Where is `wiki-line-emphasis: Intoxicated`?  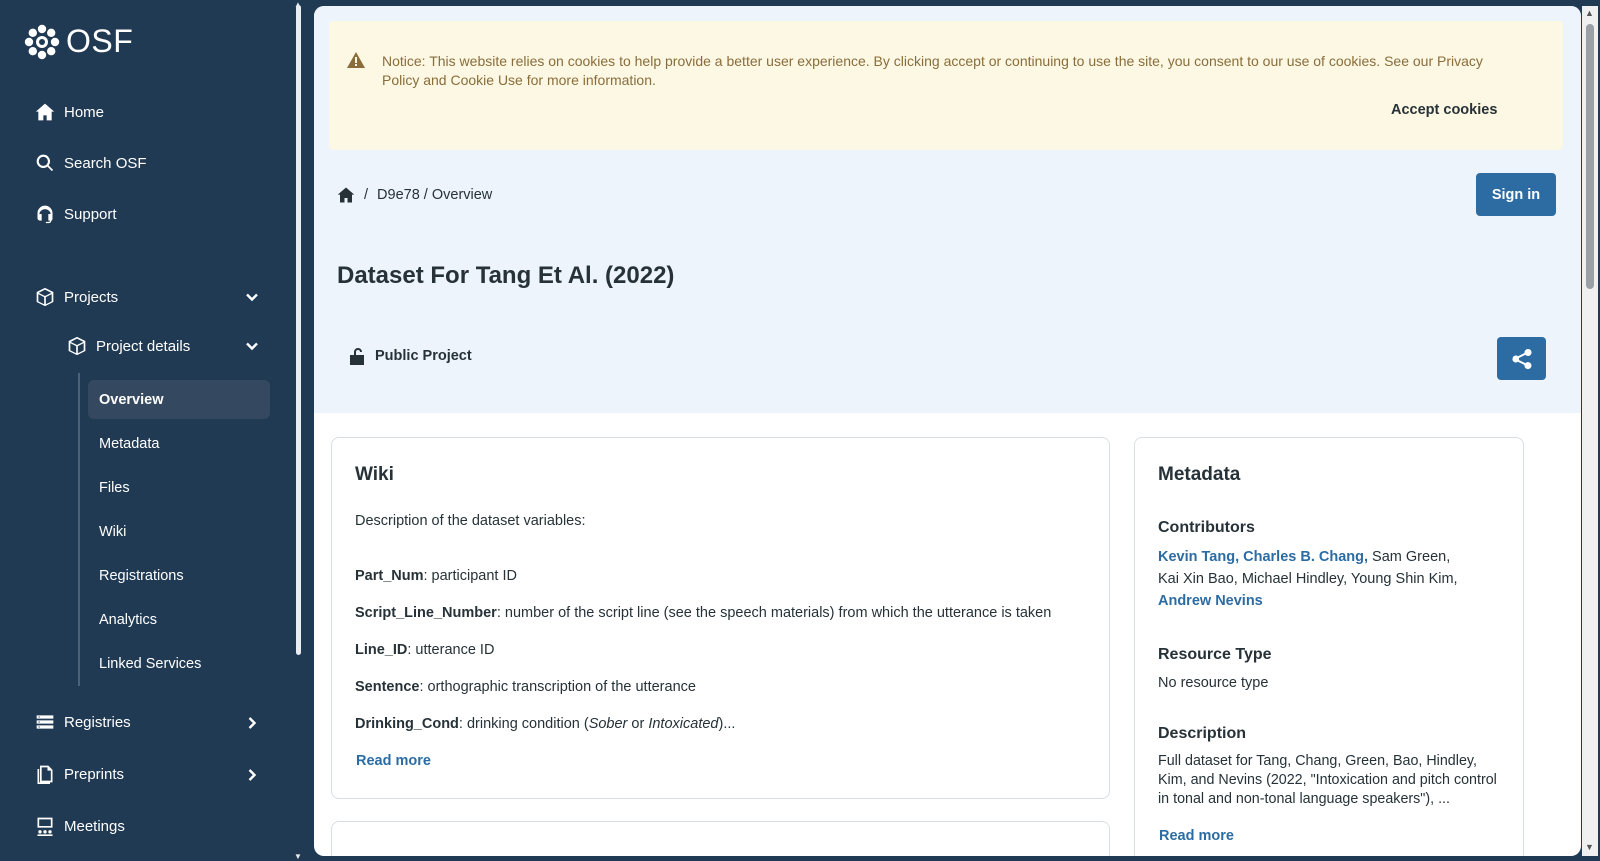
wiki-line-emphasis: Intoxicated is located at coordinates (683, 724).